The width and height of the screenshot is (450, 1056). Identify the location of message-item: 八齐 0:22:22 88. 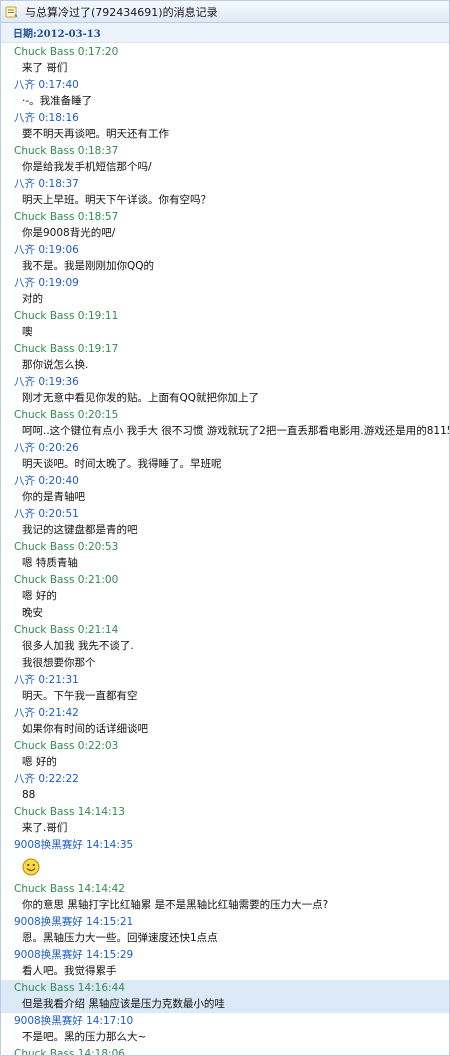
(225, 787).